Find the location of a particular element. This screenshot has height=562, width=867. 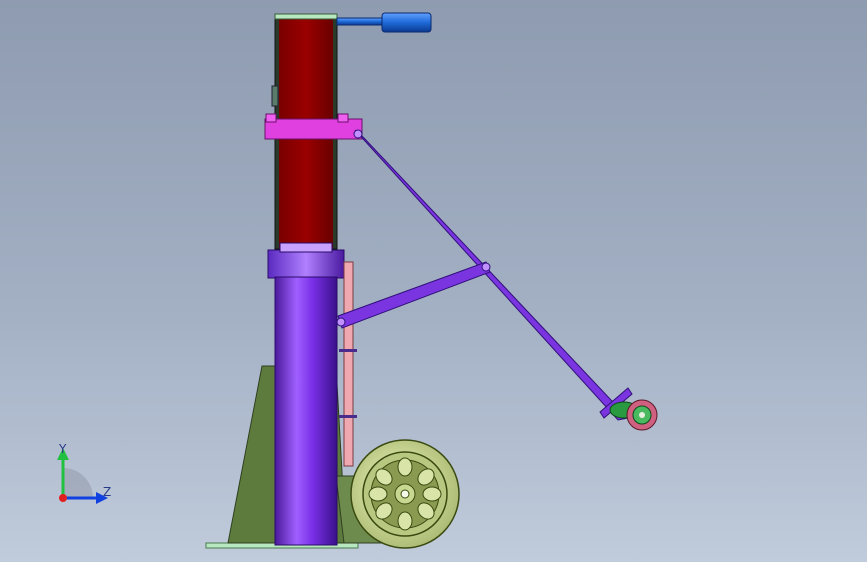

left-gusset is located at coordinates (252, 454).